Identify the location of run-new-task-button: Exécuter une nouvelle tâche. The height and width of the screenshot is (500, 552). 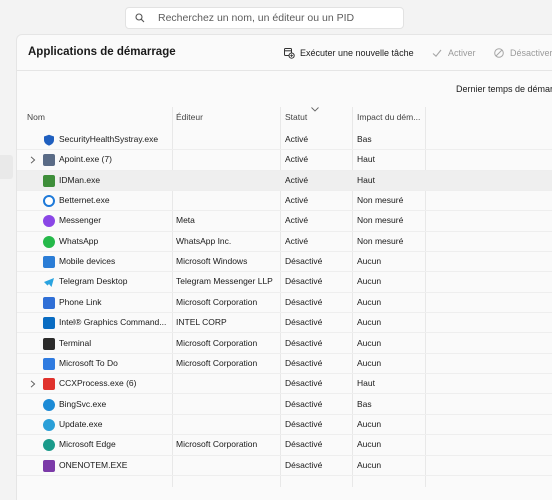
(348, 53).